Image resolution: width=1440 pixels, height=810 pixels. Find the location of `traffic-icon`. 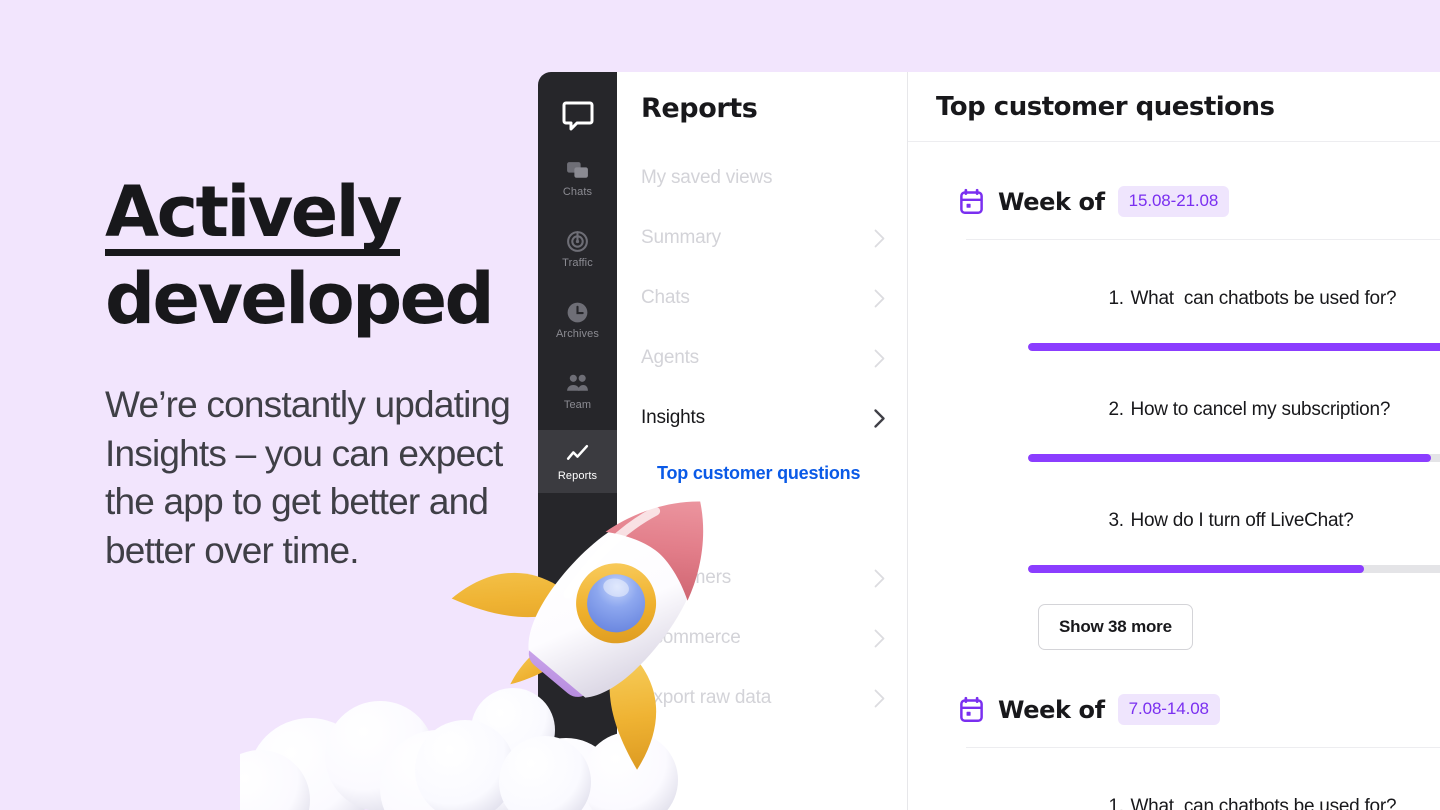

traffic-icon is located at coordinates (577, 241).